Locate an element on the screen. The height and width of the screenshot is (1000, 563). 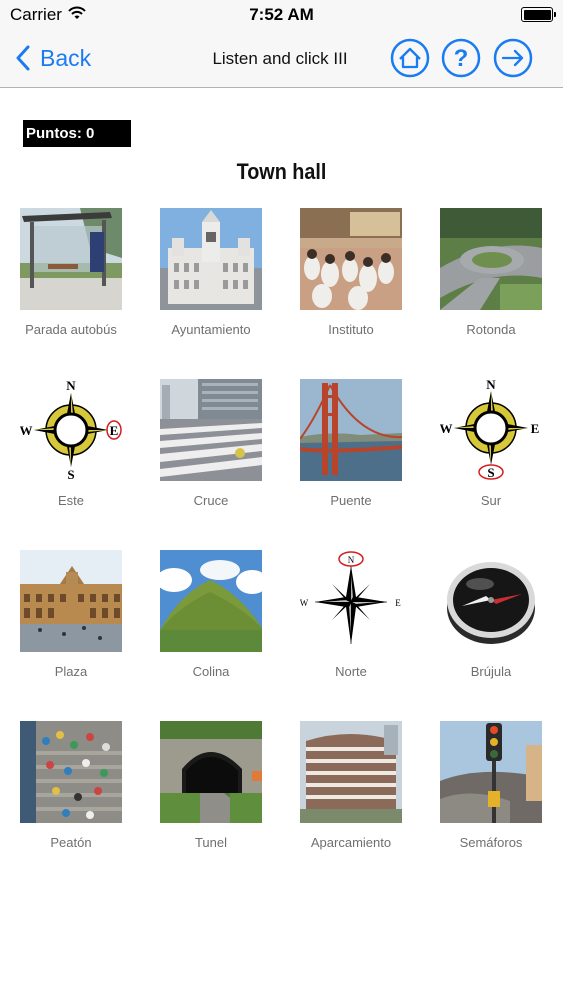
score-badge: Puntos: 0 is located at coordinates (77, 133).